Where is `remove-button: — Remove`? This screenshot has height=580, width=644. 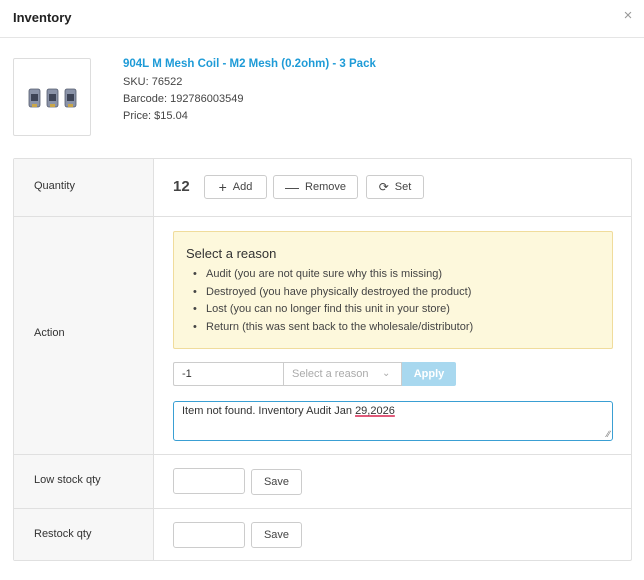 remove-button: — Remove is located at coordinates (315, 187).